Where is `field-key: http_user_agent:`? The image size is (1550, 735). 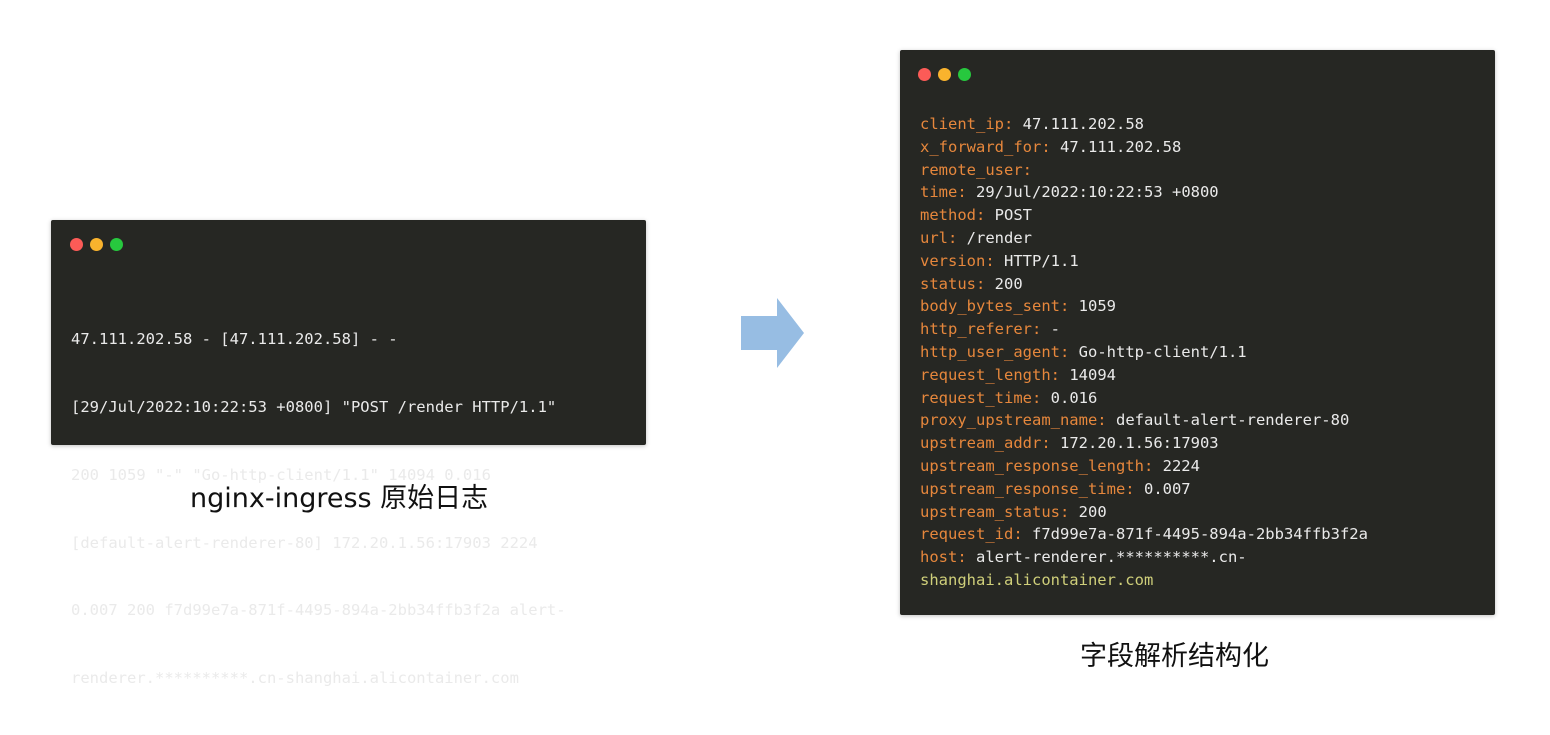
field-key: http_user_agent: is located at coordinates (995, 351).